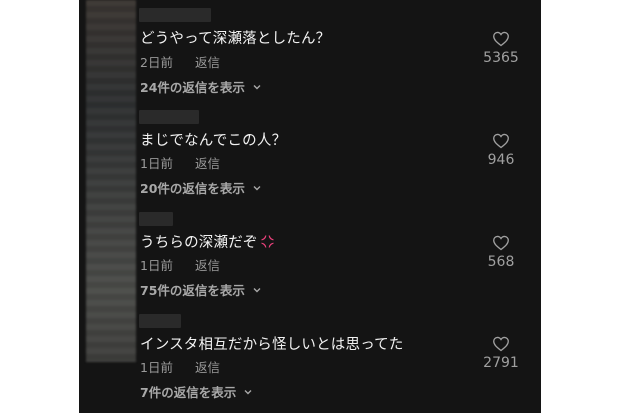 The image size is (620, 413). What do you see at coordinates (180, 61) in the screenshot?
I see `comment-meta: 2日前 返信` at bounding box center [180, 61].